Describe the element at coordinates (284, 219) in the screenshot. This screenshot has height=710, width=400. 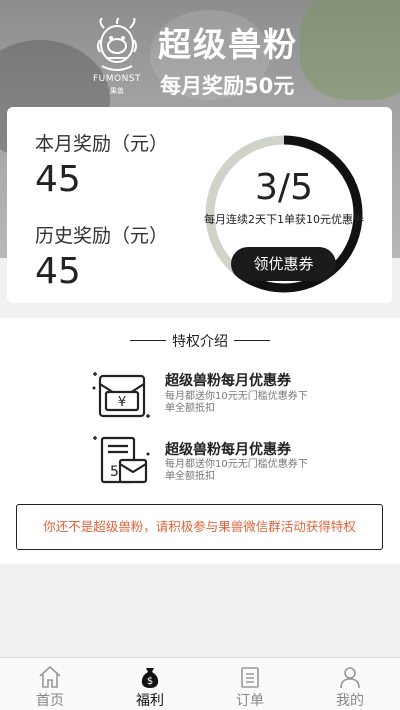
I see `progress-description: 每月连续2天下1单获10元优惠券` at that location.